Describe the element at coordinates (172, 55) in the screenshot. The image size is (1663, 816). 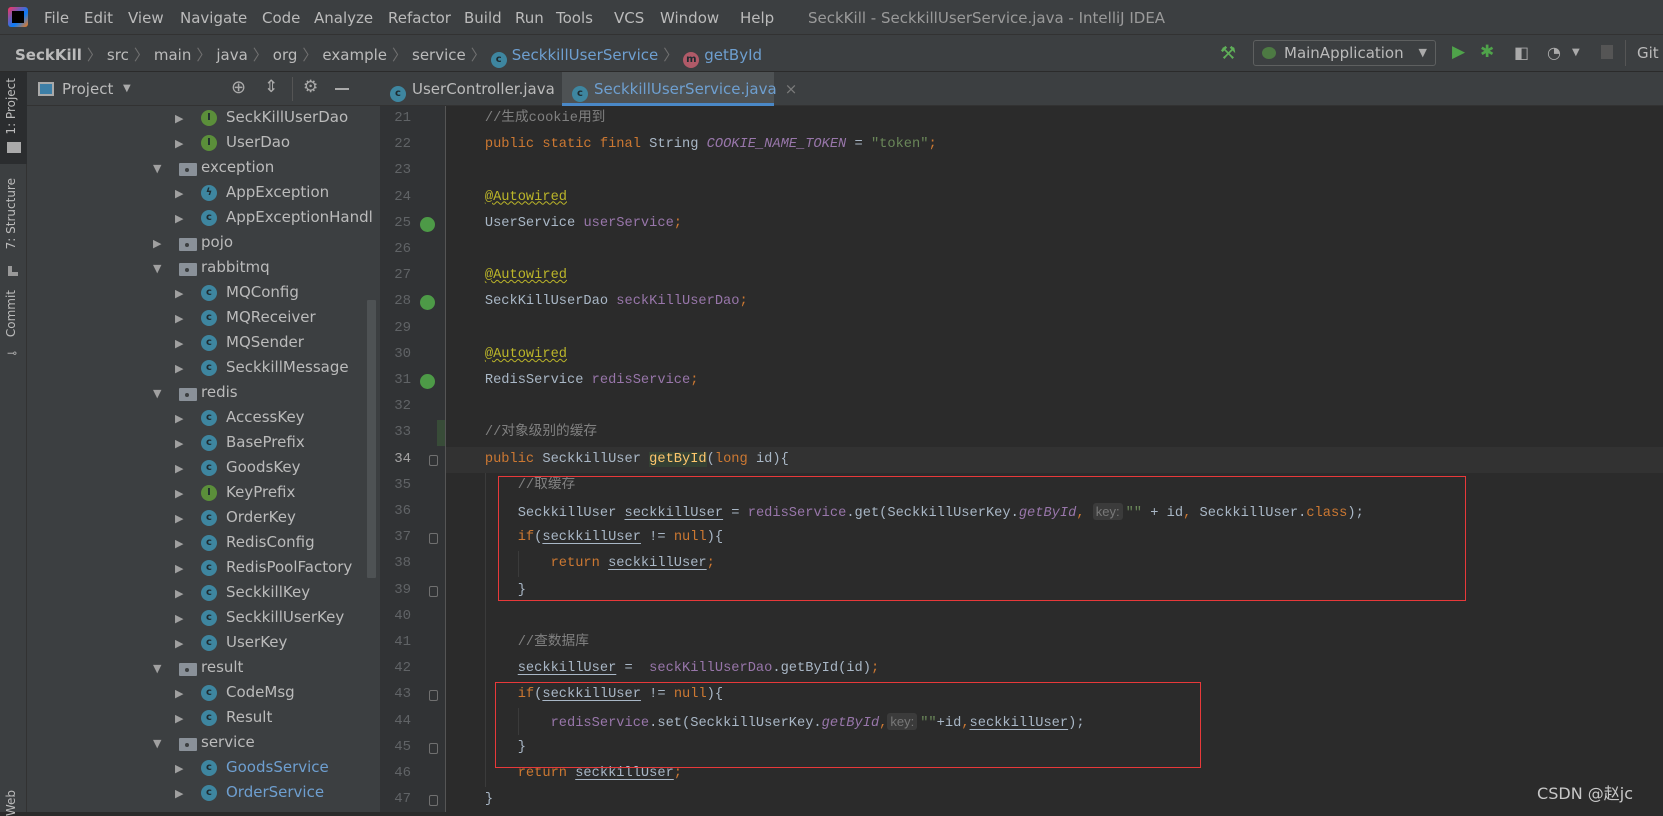
I see `breadcrumb-item: main` at that location.